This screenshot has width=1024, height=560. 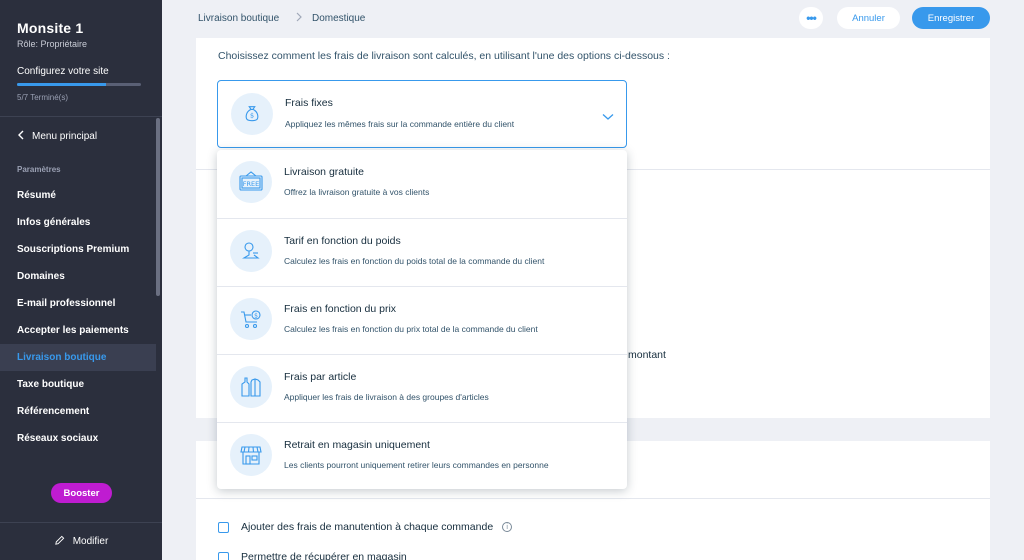 What do you see at coordinates (223, 527) in the screenshot?
I see `handling-fee-checkbox` at bounding box center [223, 527].